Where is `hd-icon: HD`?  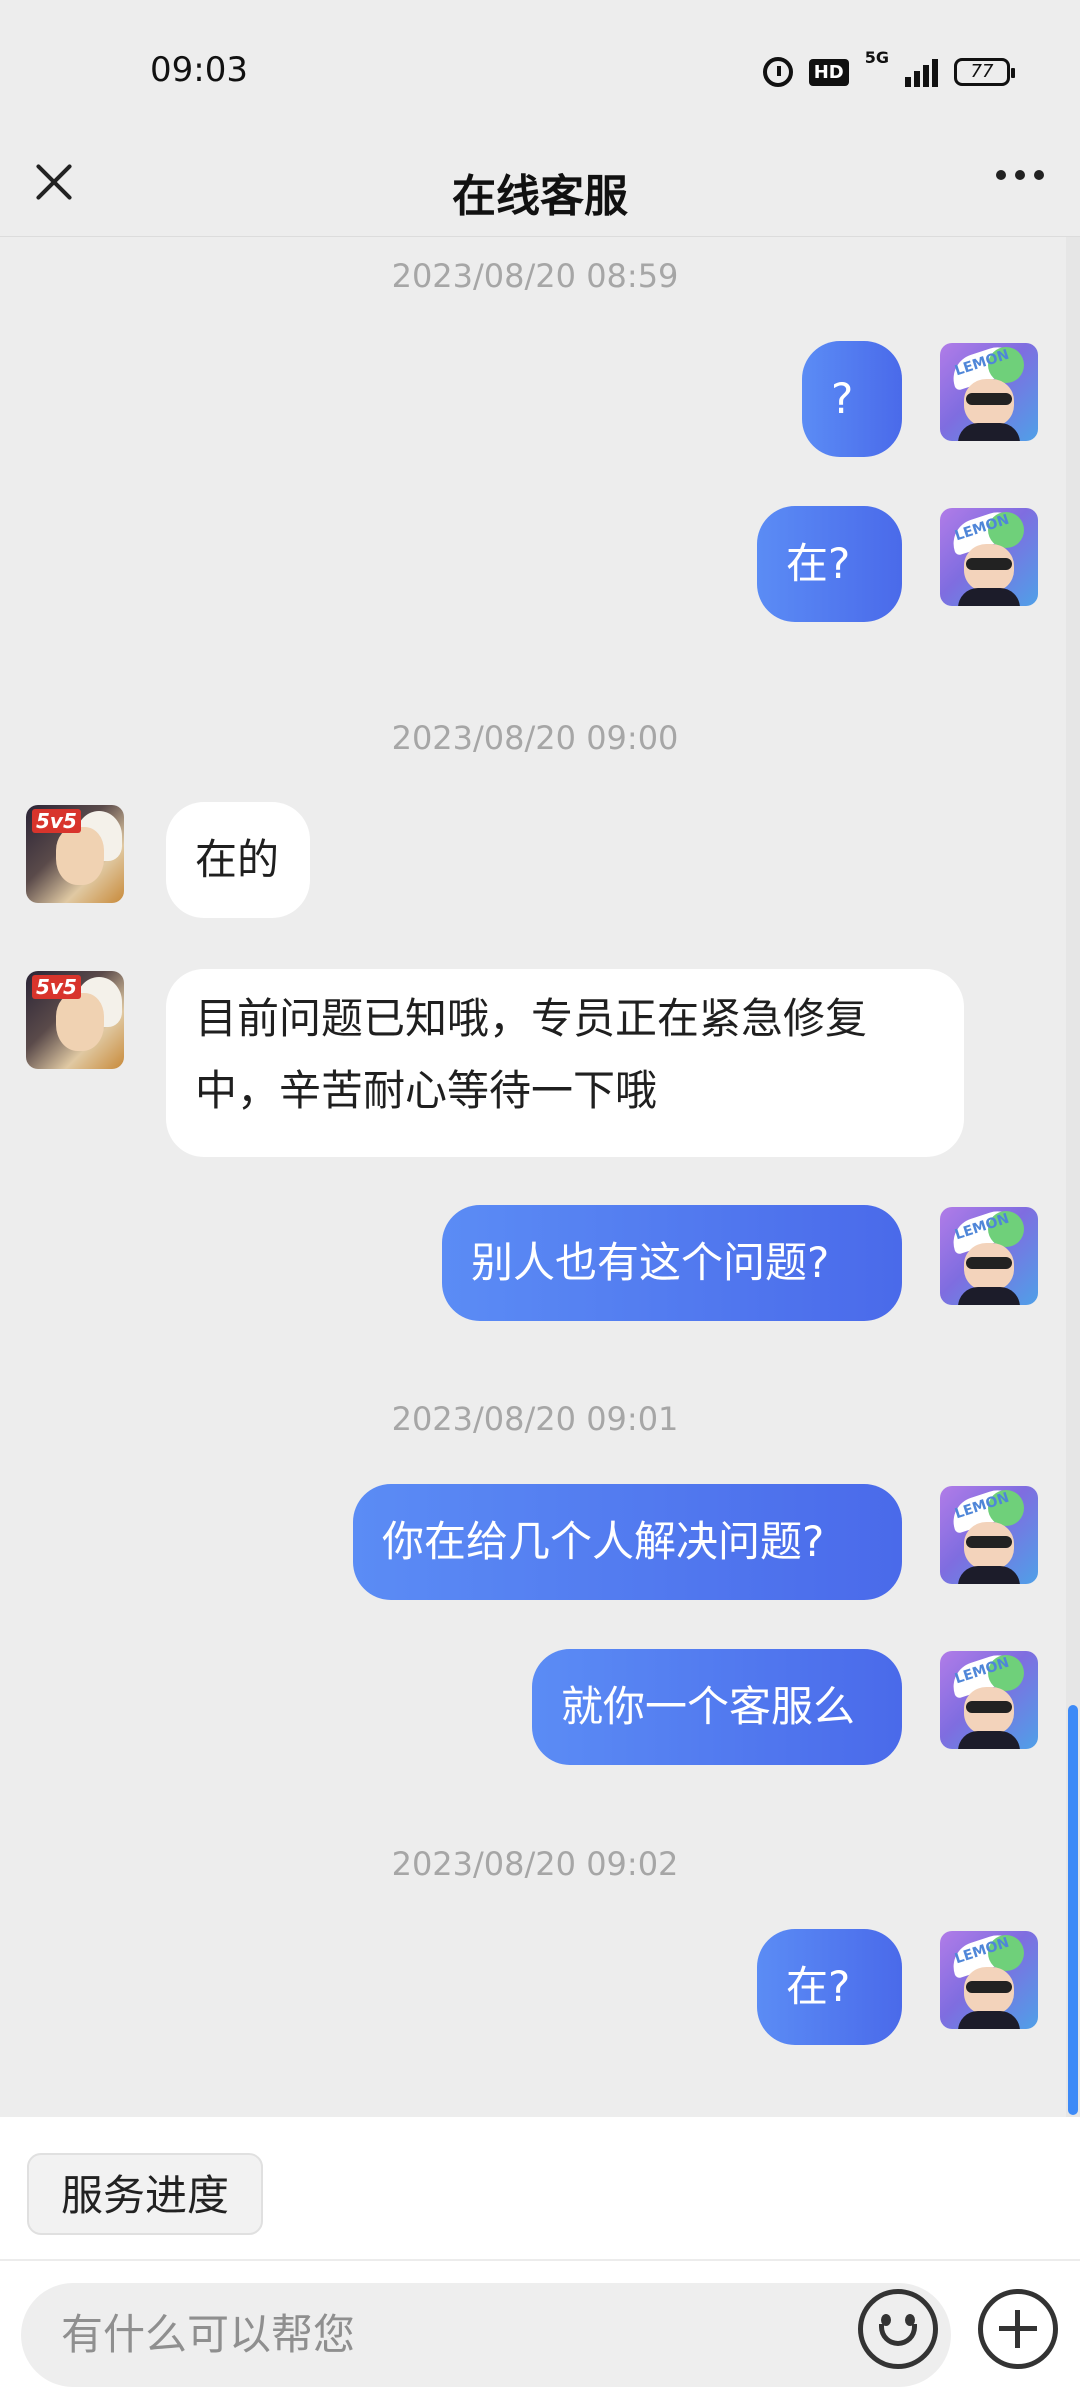 hd-icon: HD is located at coordinates (828, 72).